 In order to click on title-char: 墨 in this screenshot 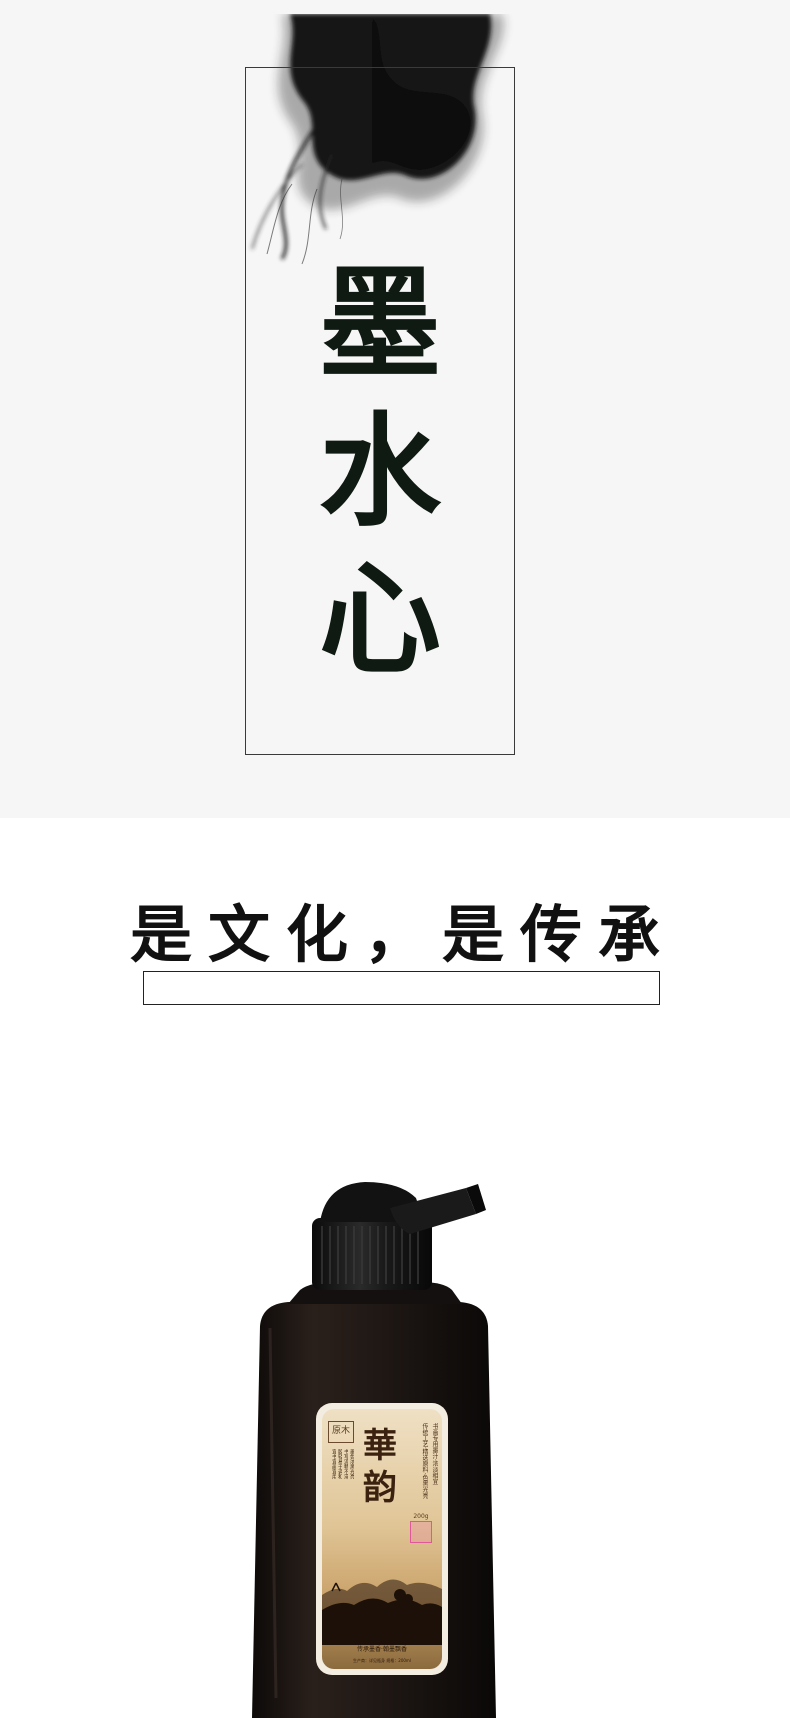, I will do `click(380, 324)`.